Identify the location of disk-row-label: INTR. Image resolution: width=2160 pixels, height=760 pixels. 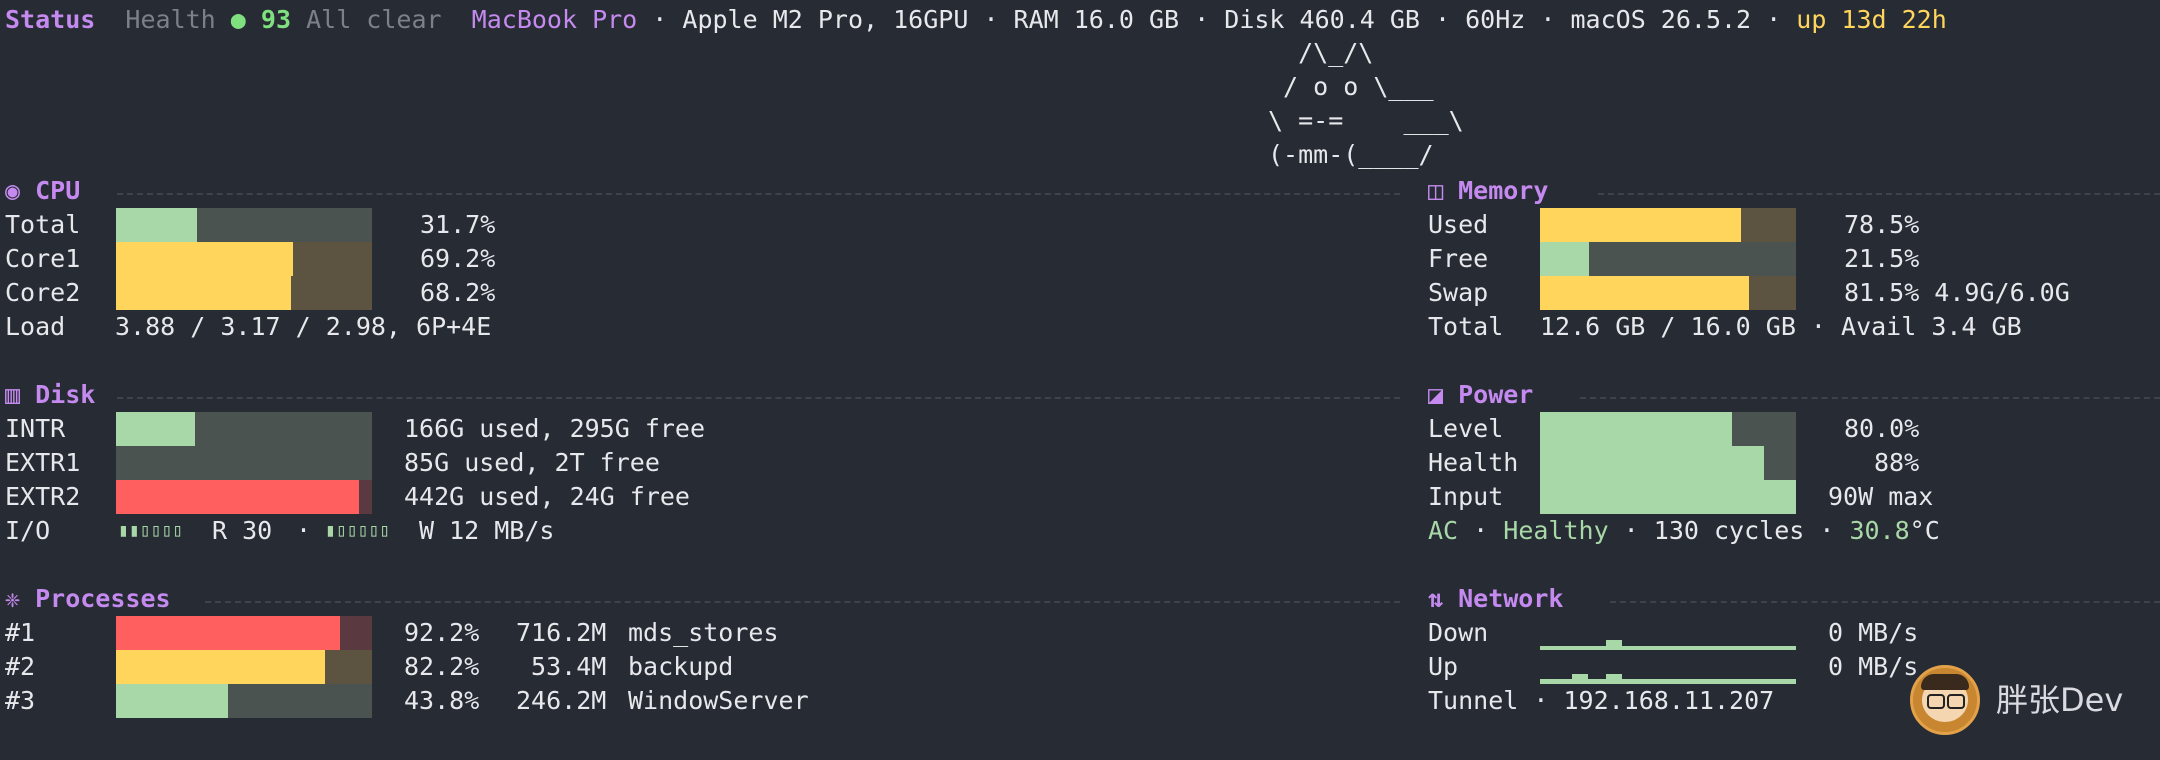
(35, 428).